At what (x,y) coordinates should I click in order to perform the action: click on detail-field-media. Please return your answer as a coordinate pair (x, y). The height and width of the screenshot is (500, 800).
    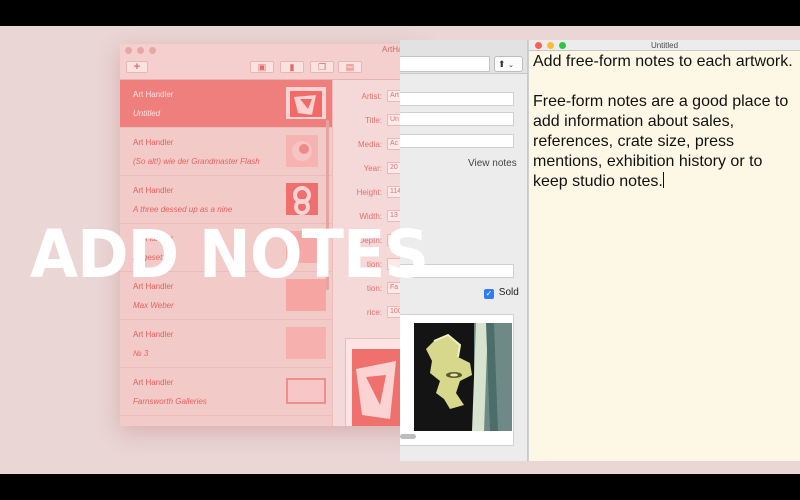
    Looking at the image, I should click on (457, 141).